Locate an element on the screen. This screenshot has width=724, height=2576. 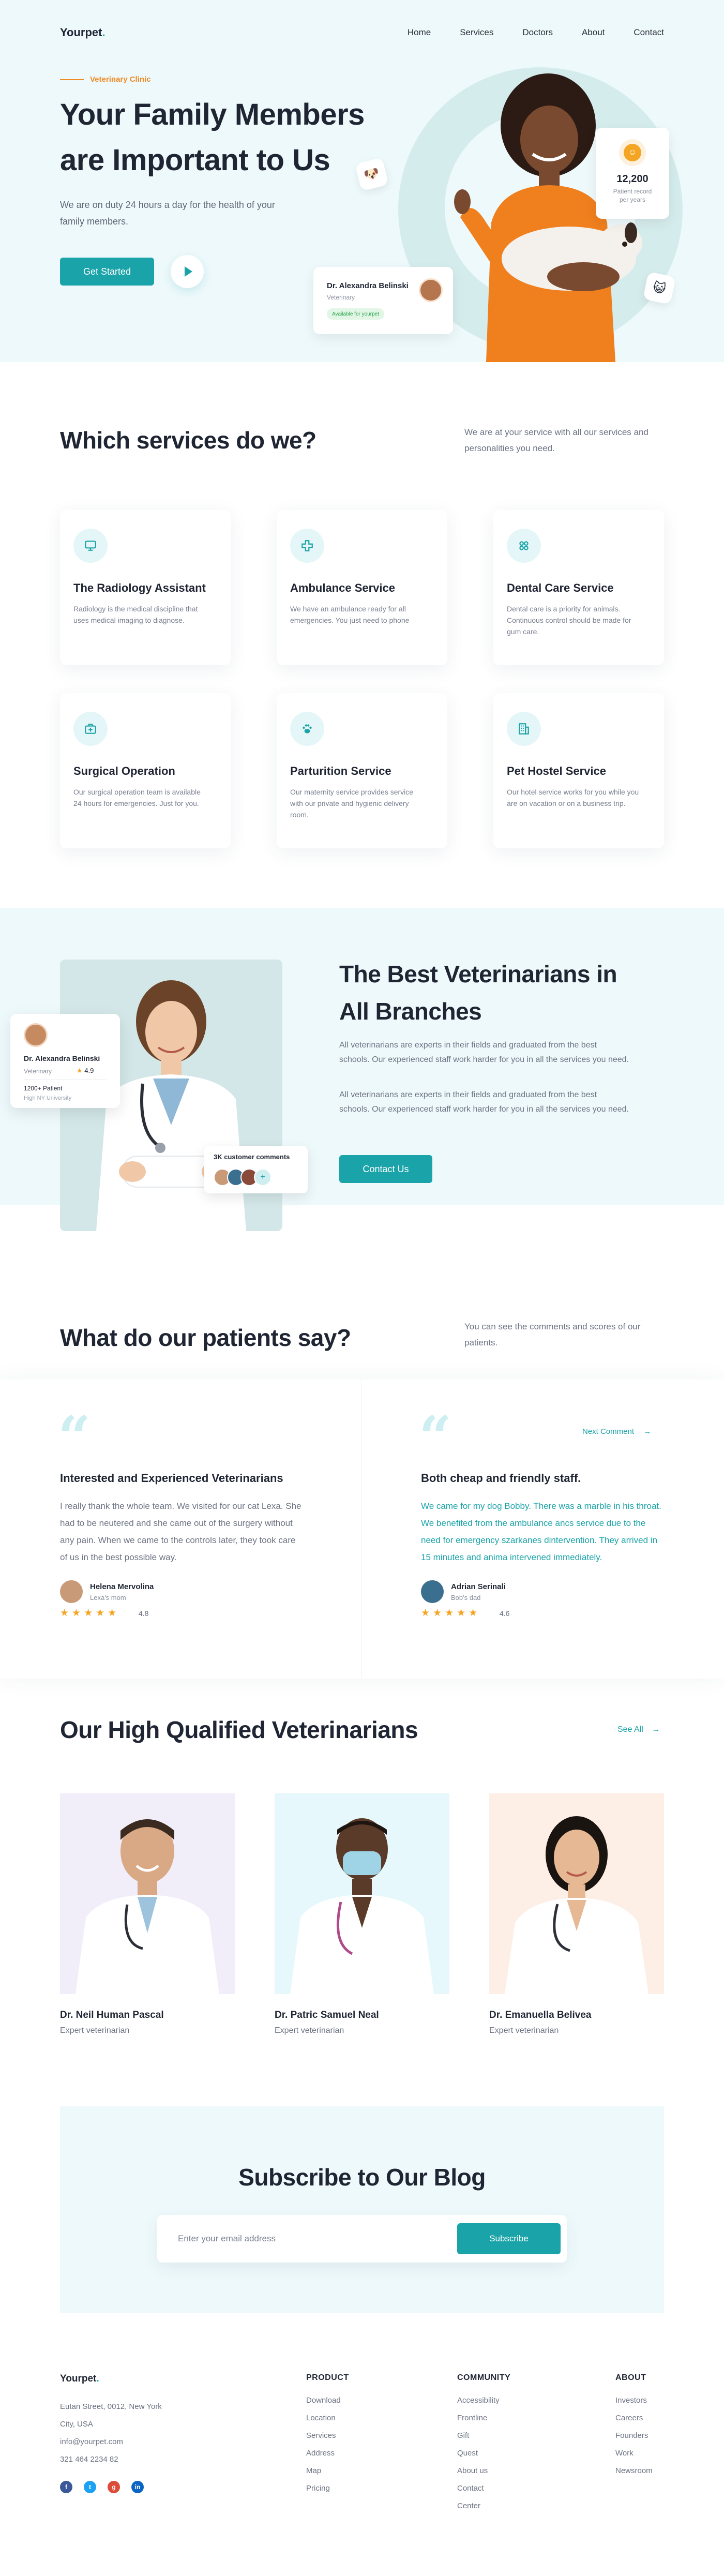
footer-column-title: ABOUT is located at coordinates (630, 2377).